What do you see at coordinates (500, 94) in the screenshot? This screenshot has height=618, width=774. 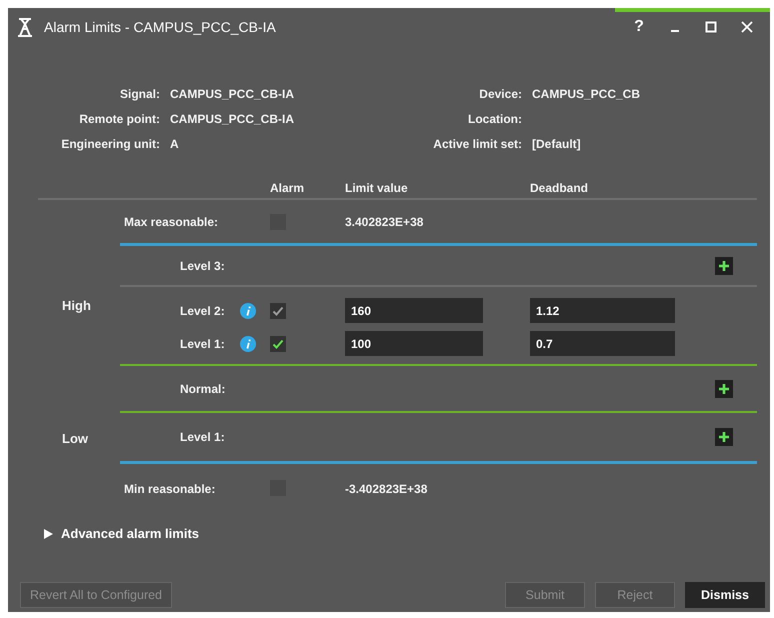 I see `field-label: Device:` at bounding box center [500, 94].